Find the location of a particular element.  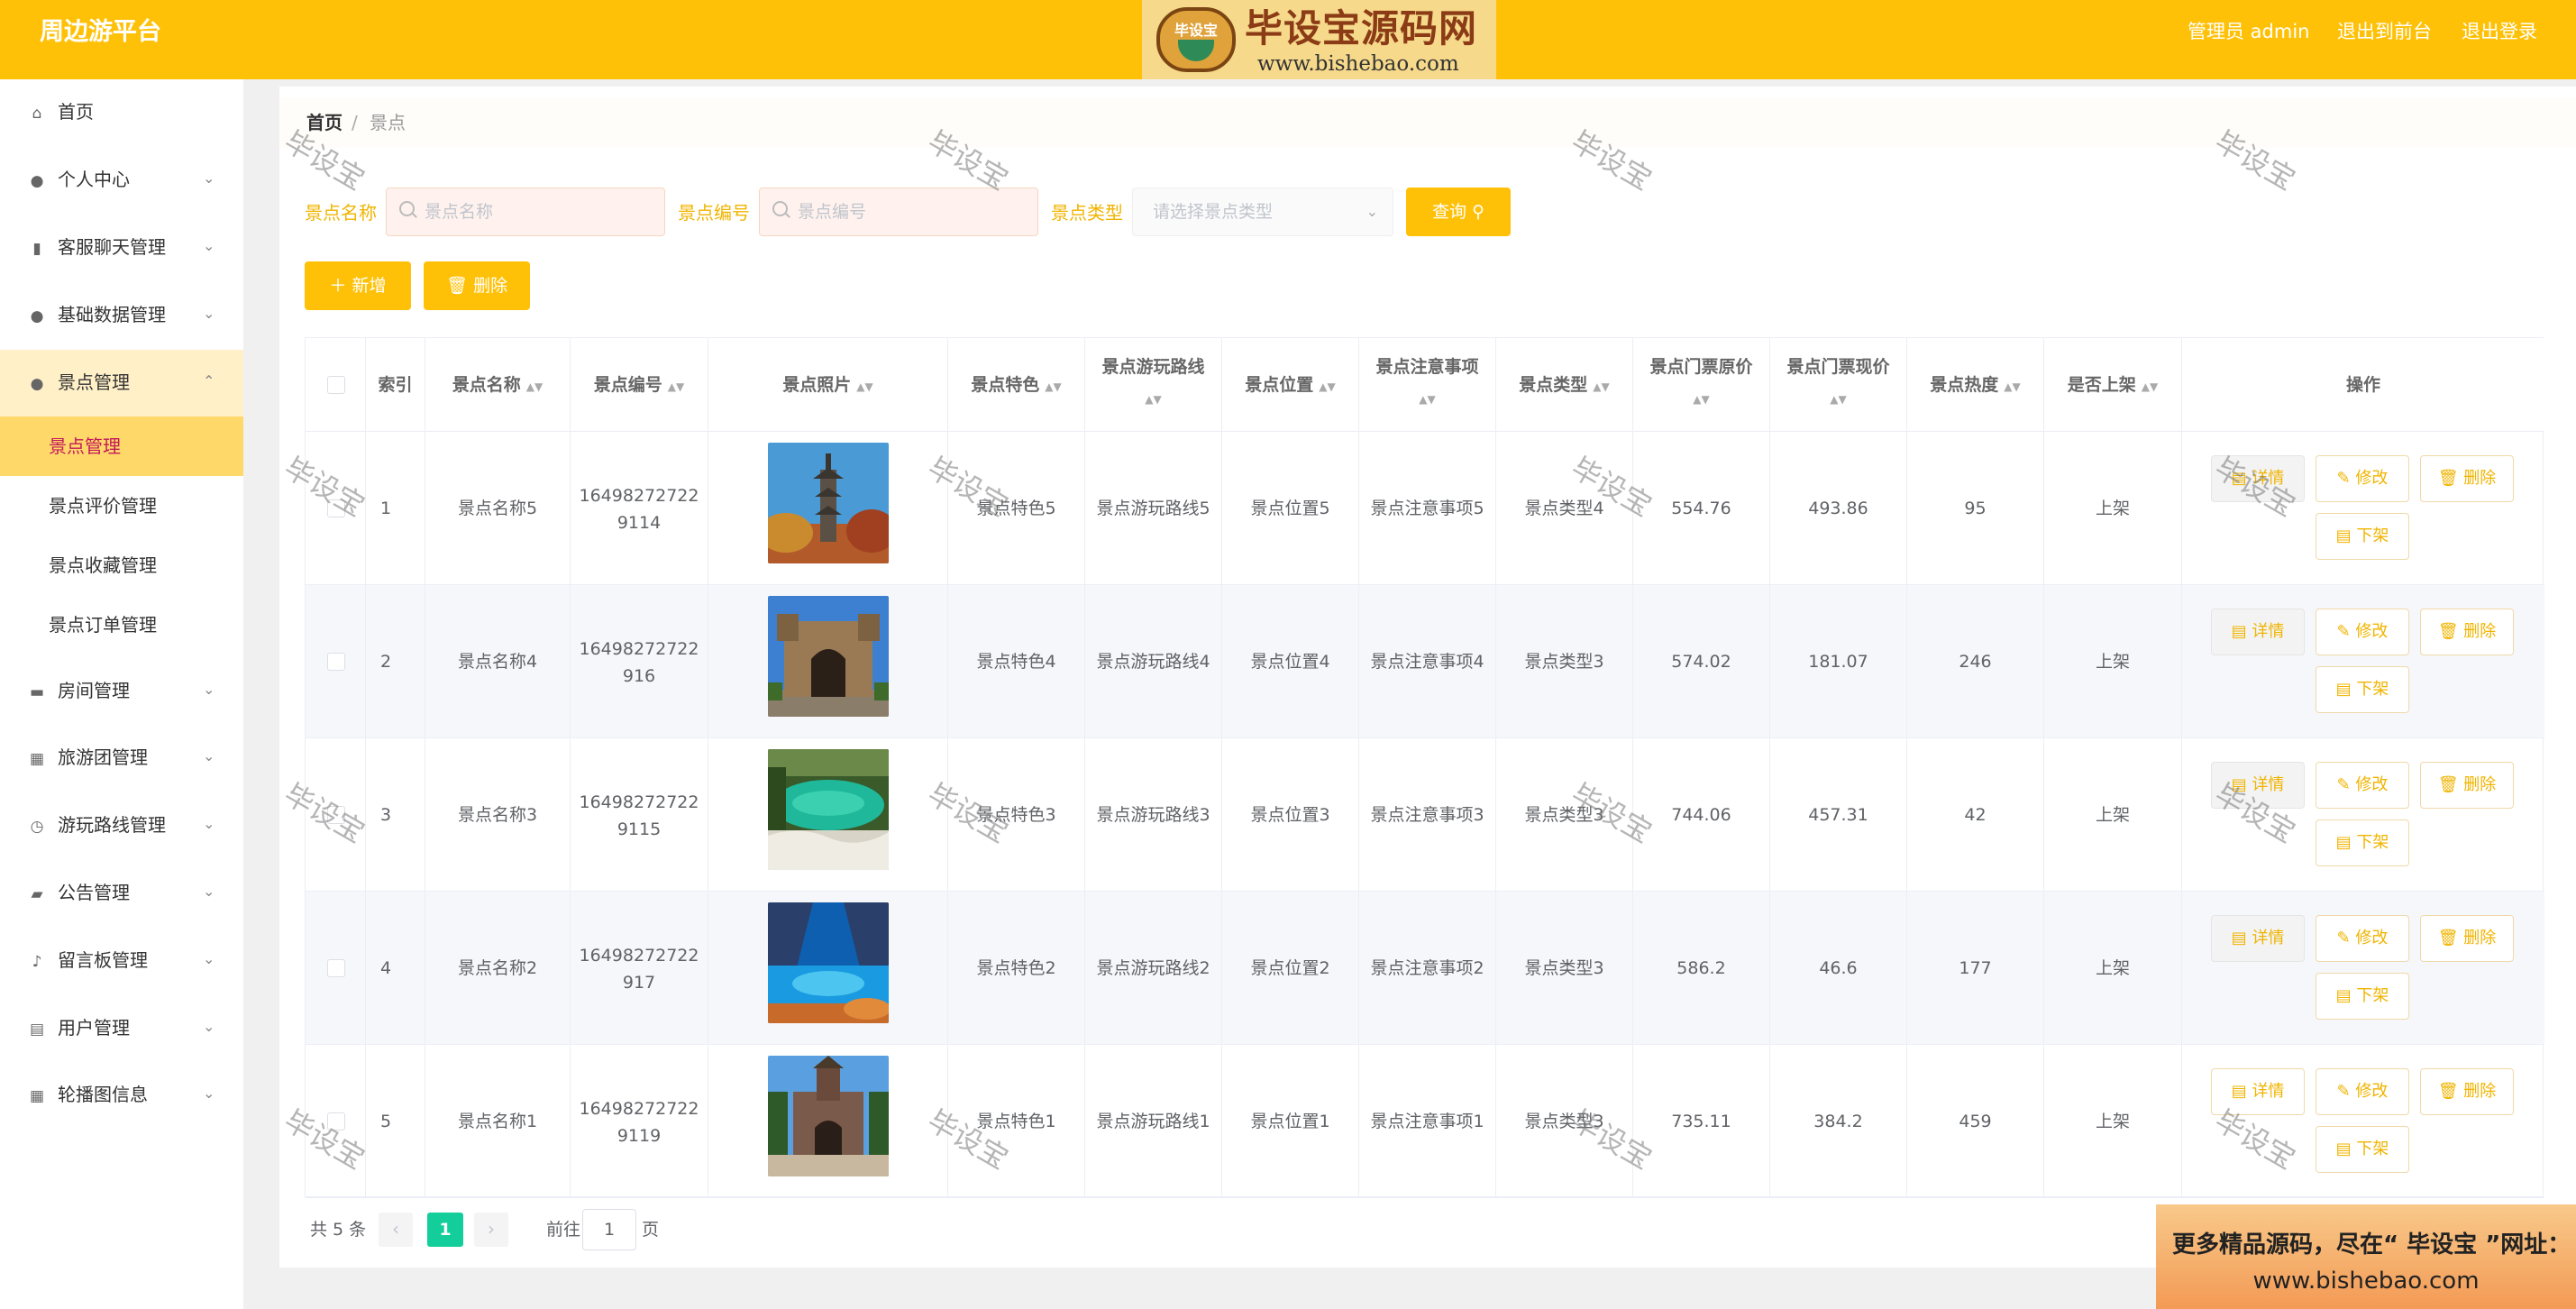

sidebar-sub-review: 景点评价管理 is located at coordinates (121, 506).